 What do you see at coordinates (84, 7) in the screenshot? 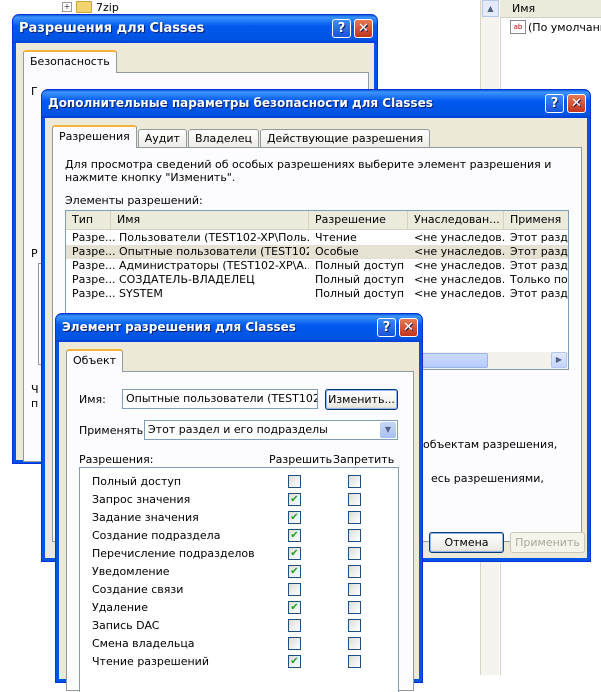
I see `folder-icon` at bounding box center [84, 7].